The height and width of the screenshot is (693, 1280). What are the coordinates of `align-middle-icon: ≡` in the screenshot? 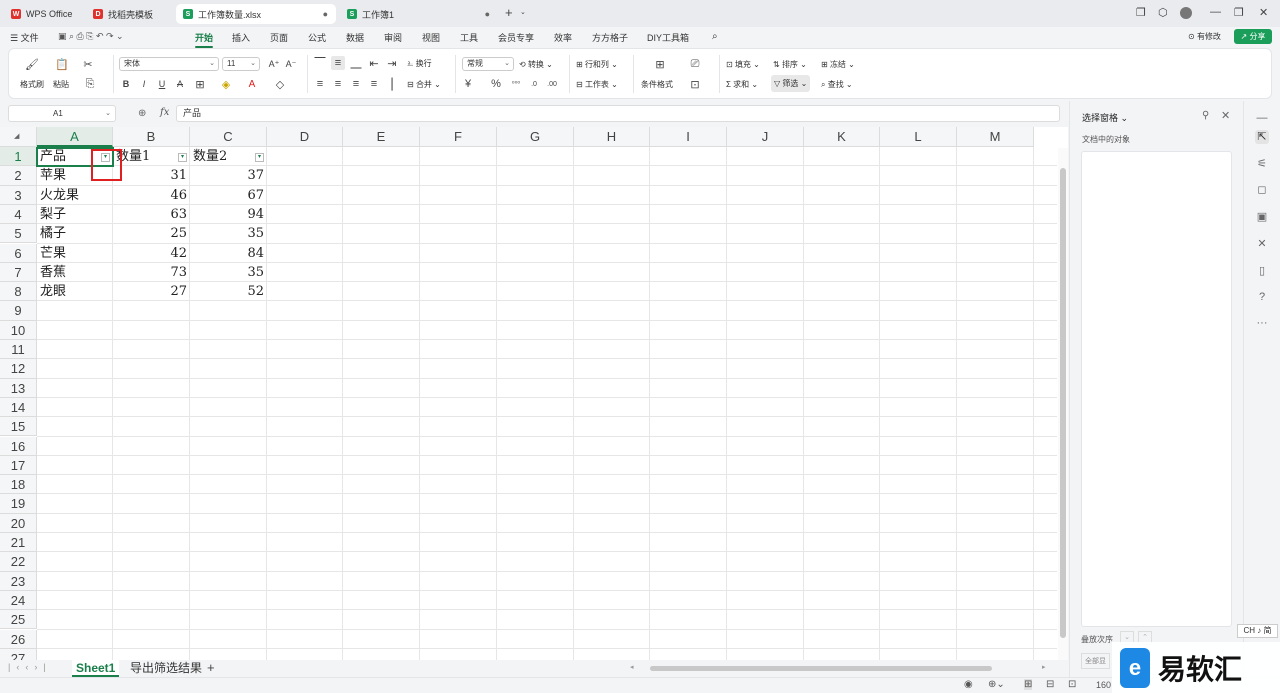 It's located at (338, 63).